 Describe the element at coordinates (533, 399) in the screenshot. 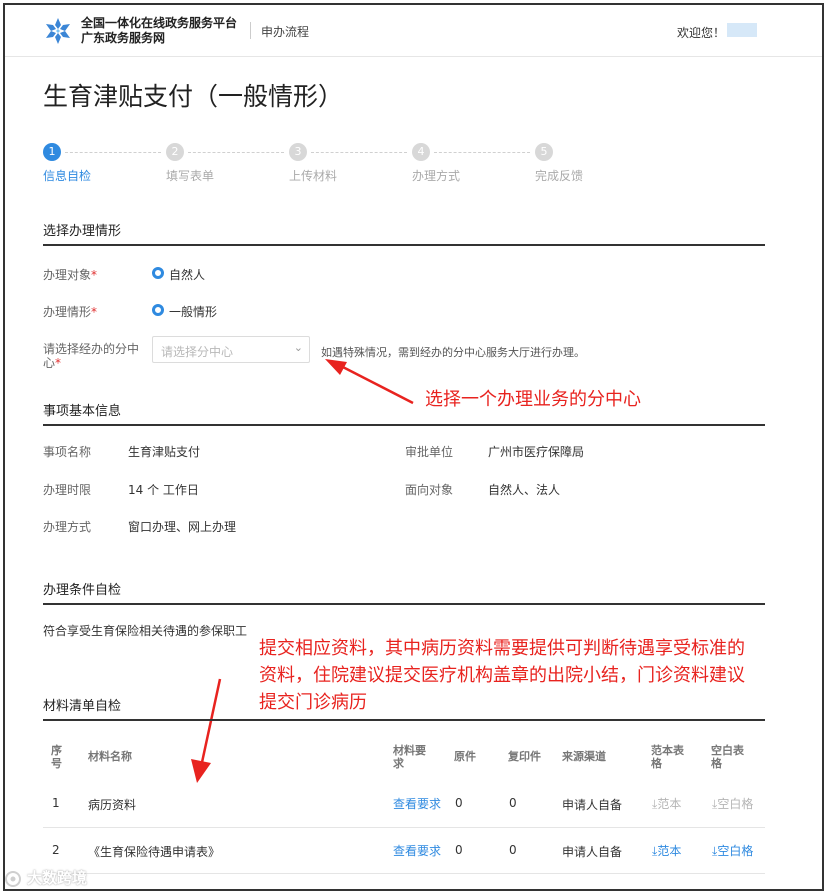

I see `annotation-select-center: 选择一个办理业务的分中心` at that location.